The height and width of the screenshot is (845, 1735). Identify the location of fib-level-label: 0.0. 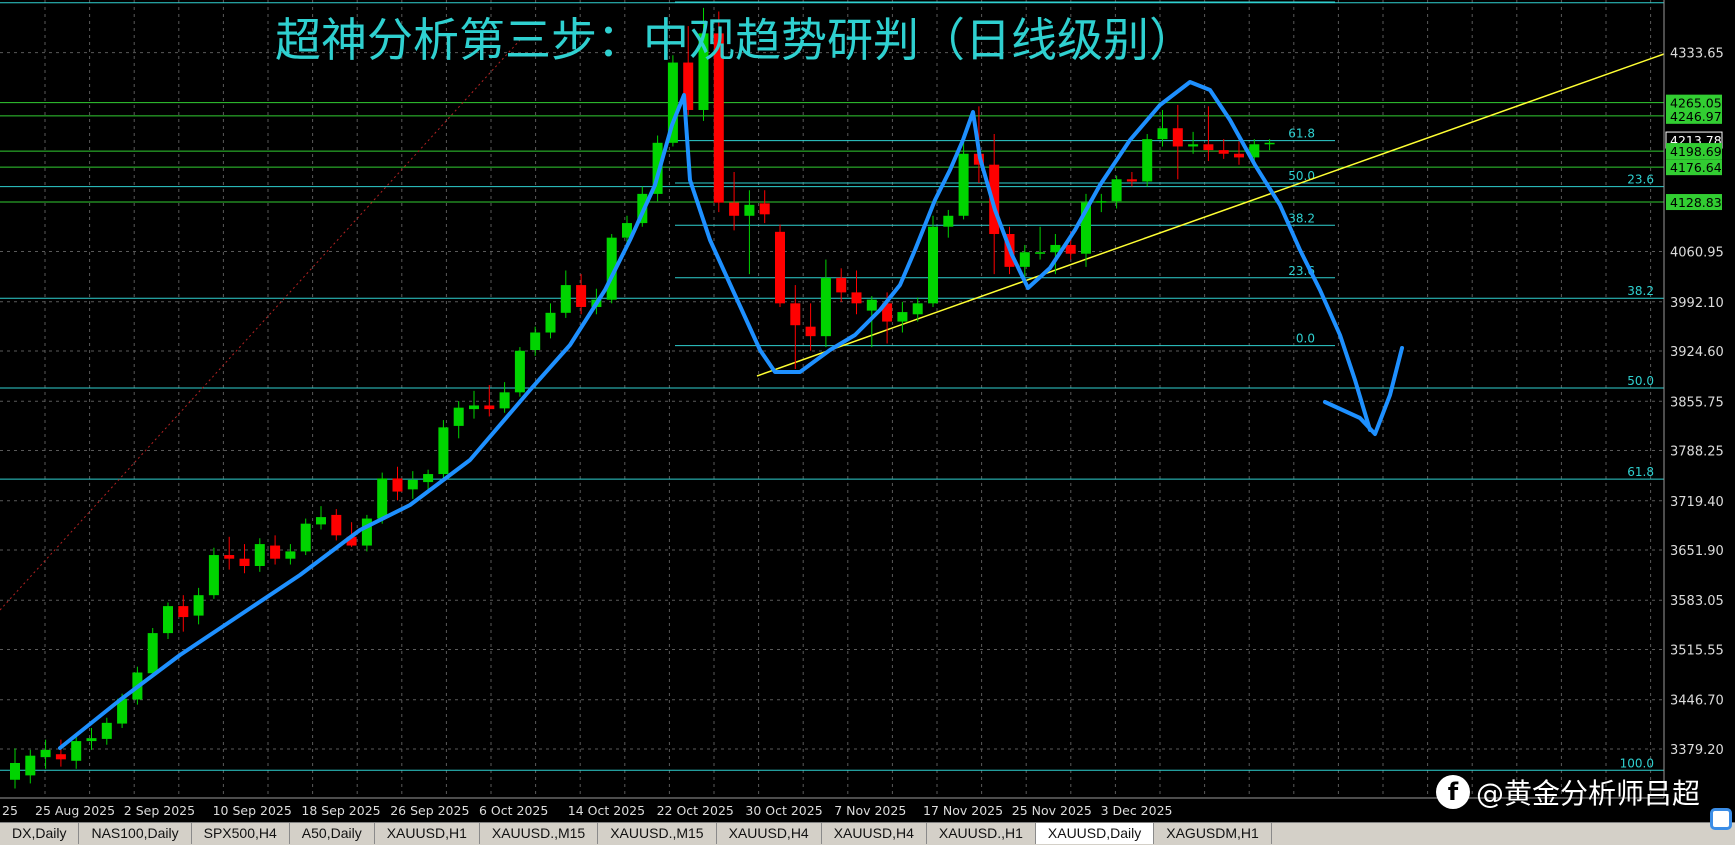
(1644, 1).